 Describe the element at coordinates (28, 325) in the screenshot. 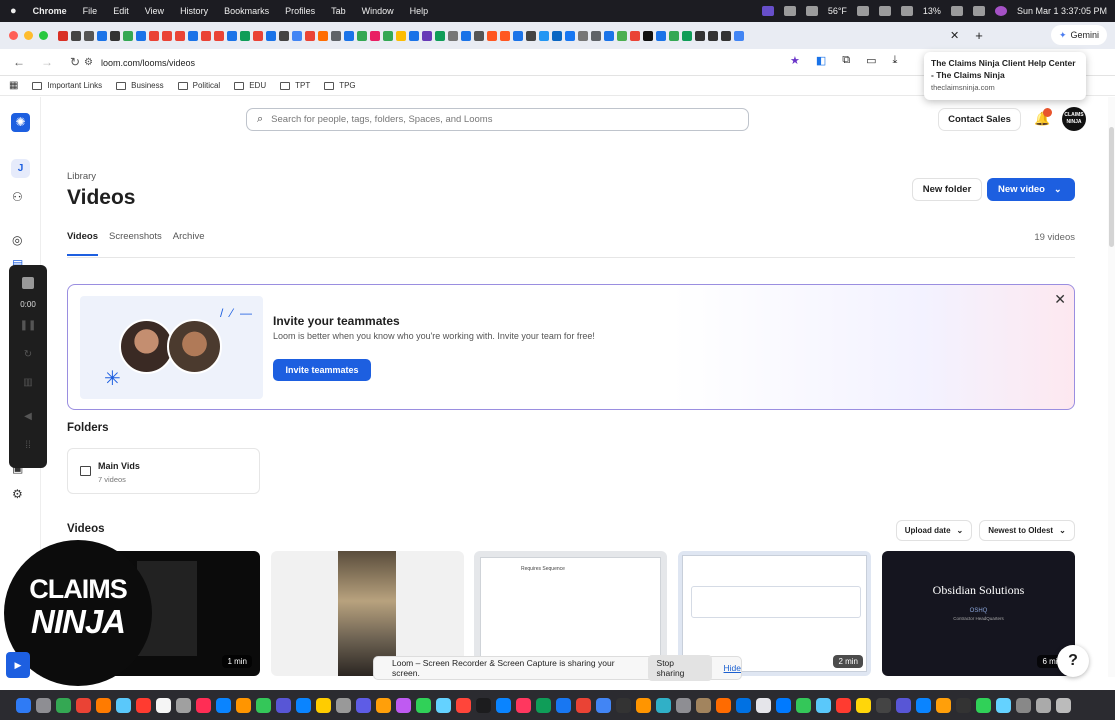

I see `pause-icon: ❚❚` at that location.